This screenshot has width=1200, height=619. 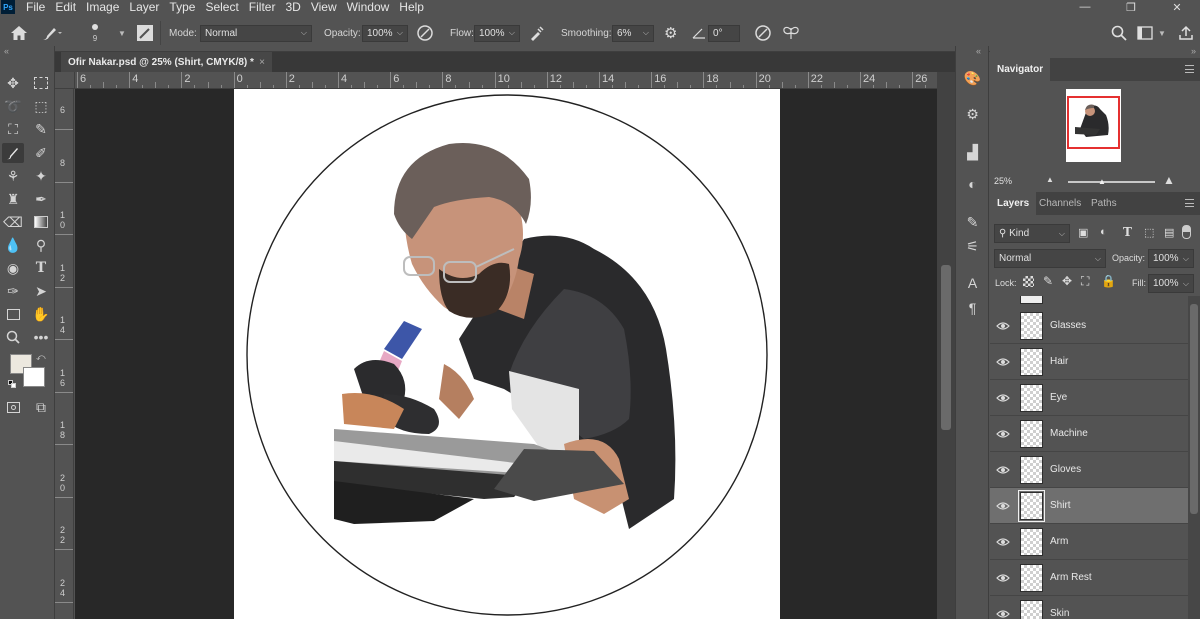 I want to click on quick-mask-icon, so click(x=13, y=407).